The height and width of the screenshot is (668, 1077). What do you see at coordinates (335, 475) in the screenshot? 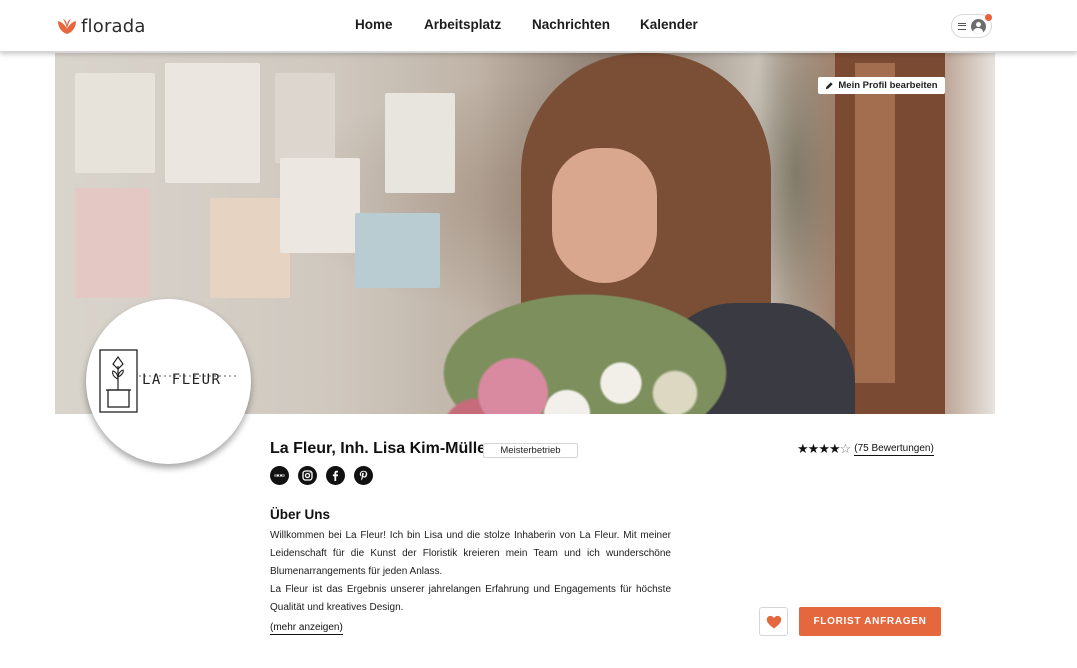
I see `facebook-icon` at bounding box center [335, 475].